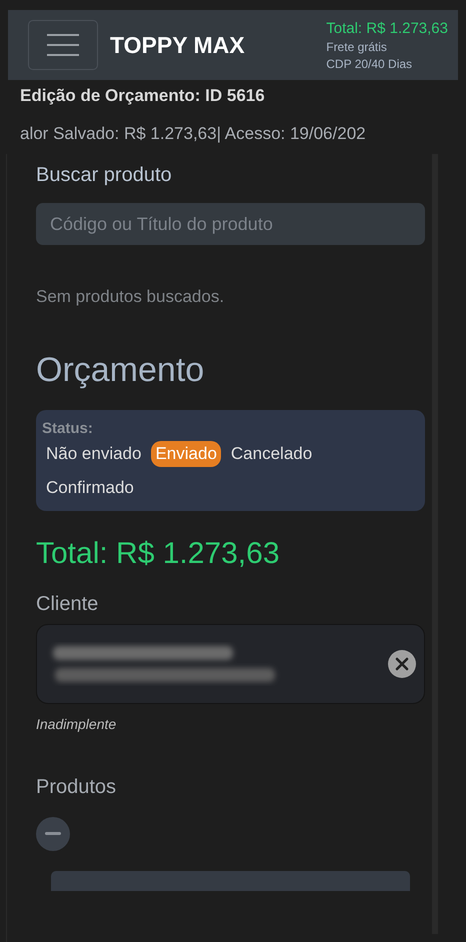  What do you see at coordinates (143, 96) in the screenshot?
I see `page-title: Edição de Orçamento: ID 5616` at bounding box center [143, 96].